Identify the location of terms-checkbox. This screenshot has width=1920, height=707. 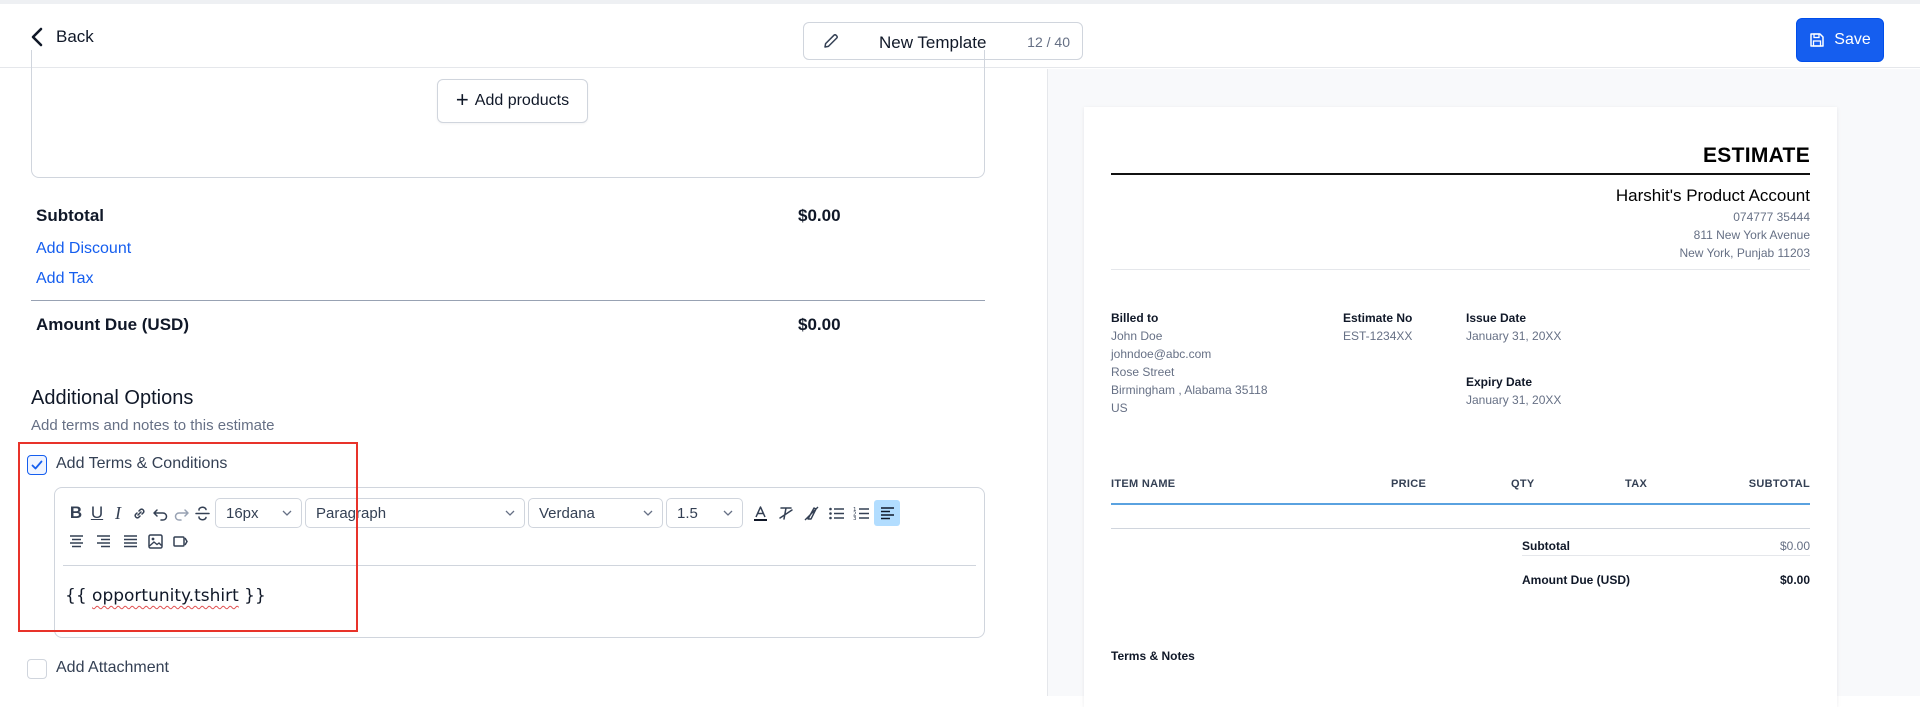
(37, 465).